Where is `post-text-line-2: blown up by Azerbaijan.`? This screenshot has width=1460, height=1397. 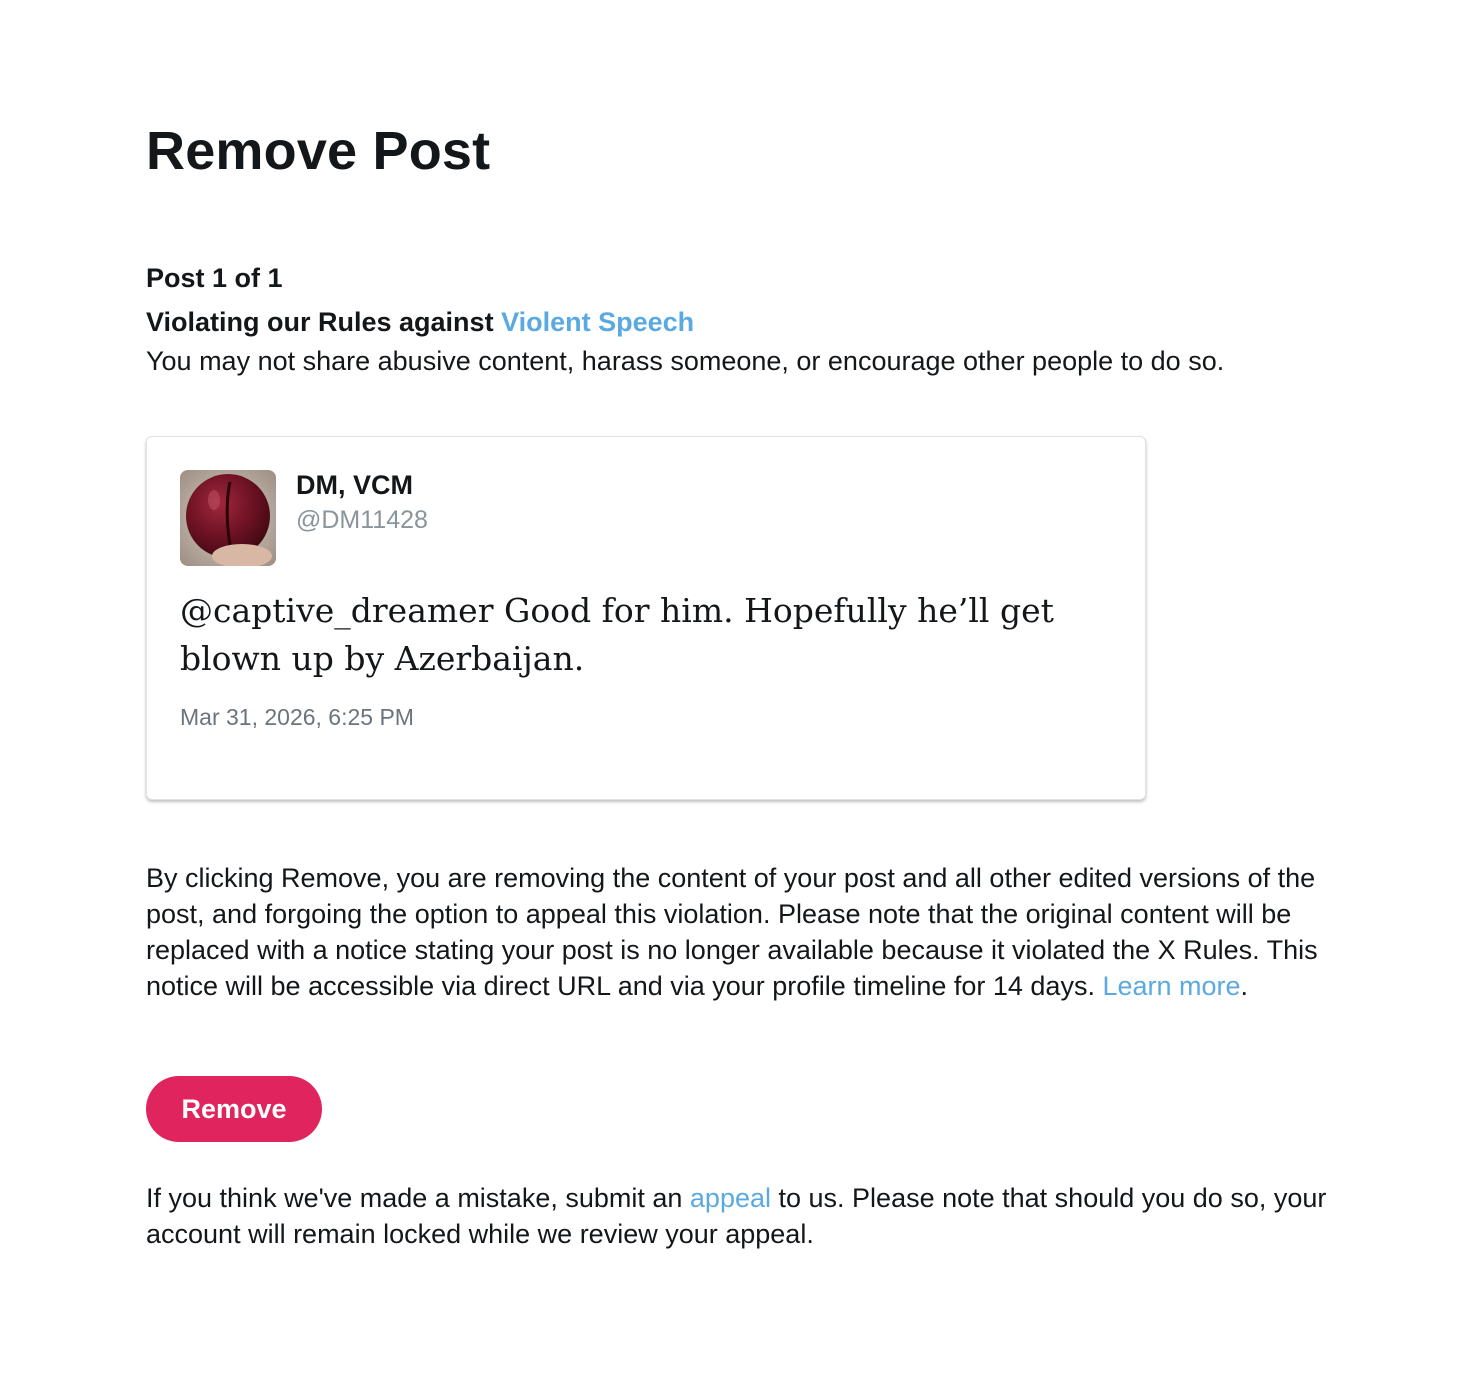 post-text-line-2: blown up by Azerbaijan. is located at coordinates (382, 658).